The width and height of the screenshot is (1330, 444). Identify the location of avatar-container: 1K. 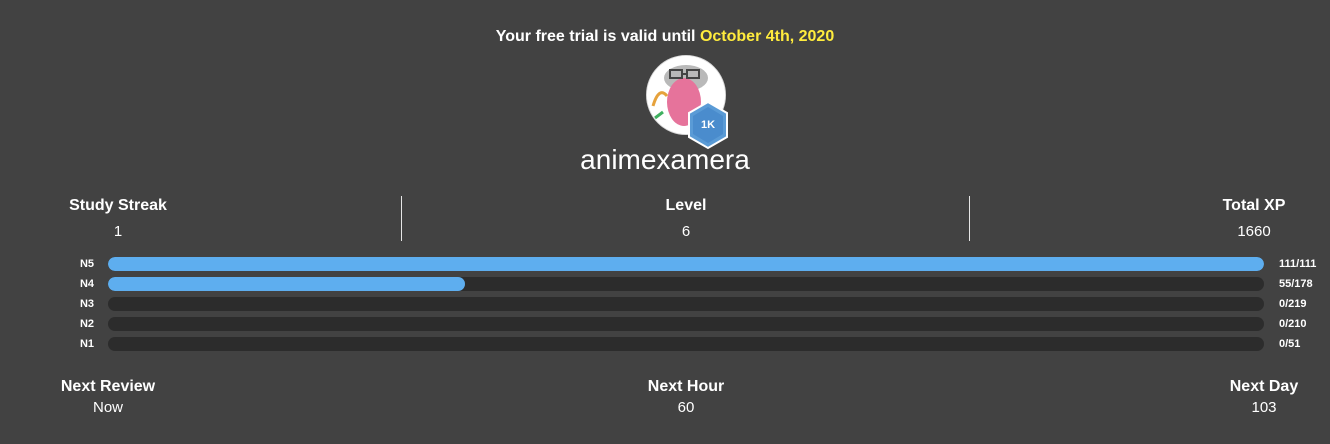
(688, 102).